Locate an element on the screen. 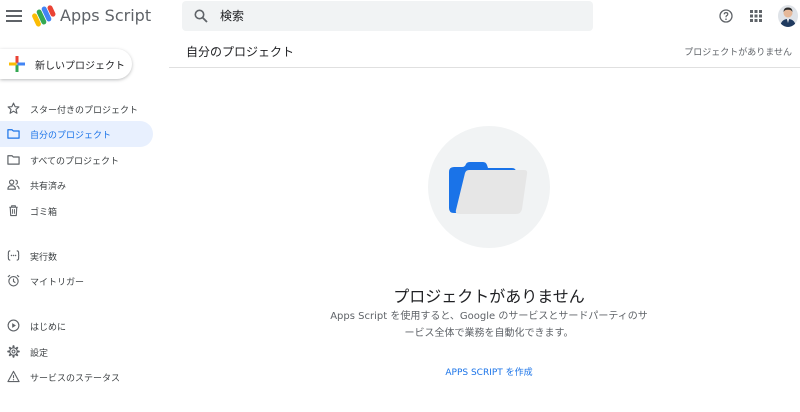 The image size is (800, 412). apps-script-logo is located at coordinates (44, 16).